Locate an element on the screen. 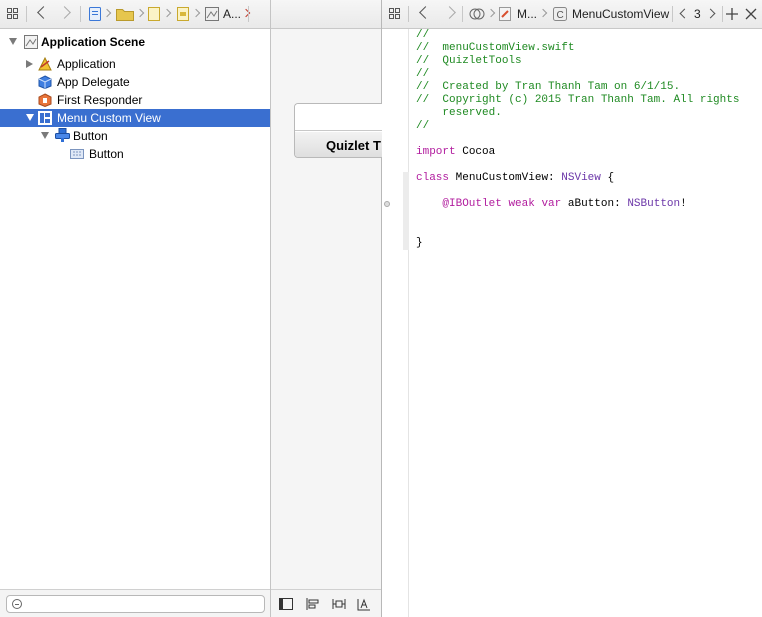  previous-counterpart-icon is located at coordinates (684, 13).